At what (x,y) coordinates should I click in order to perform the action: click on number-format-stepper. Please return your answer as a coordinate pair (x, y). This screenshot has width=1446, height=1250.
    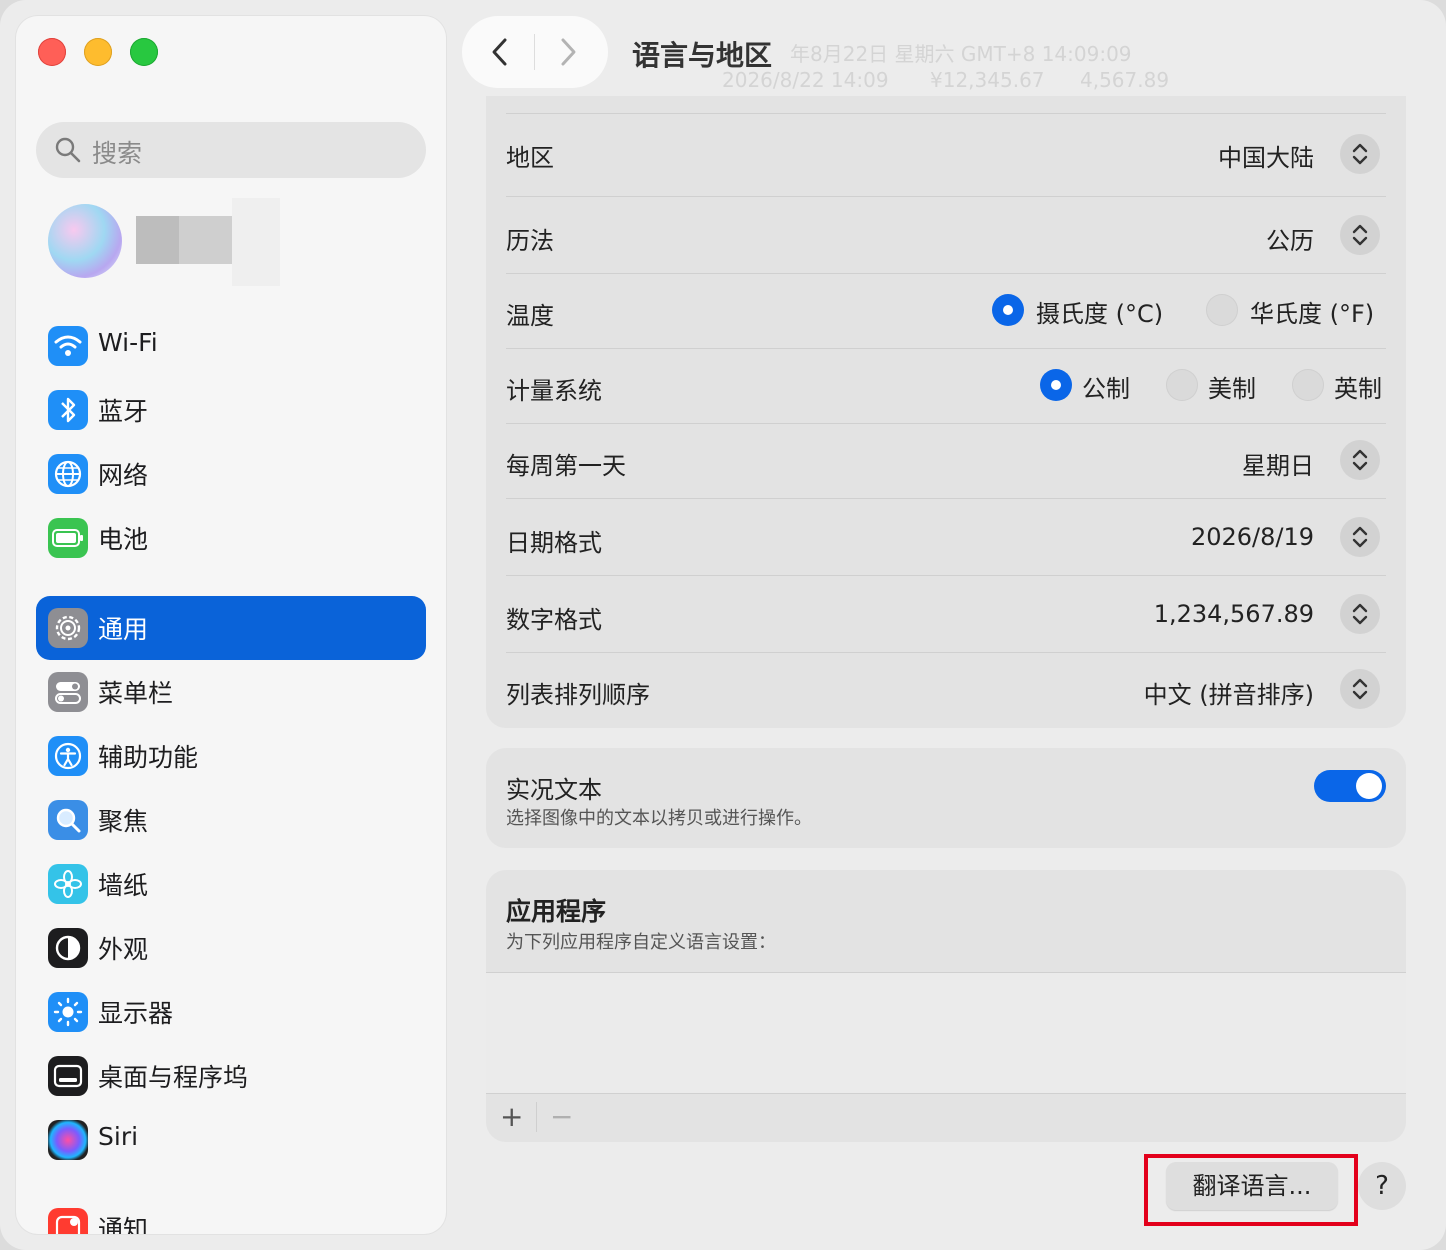
    Looking at the image, I should click on (1360, 614).